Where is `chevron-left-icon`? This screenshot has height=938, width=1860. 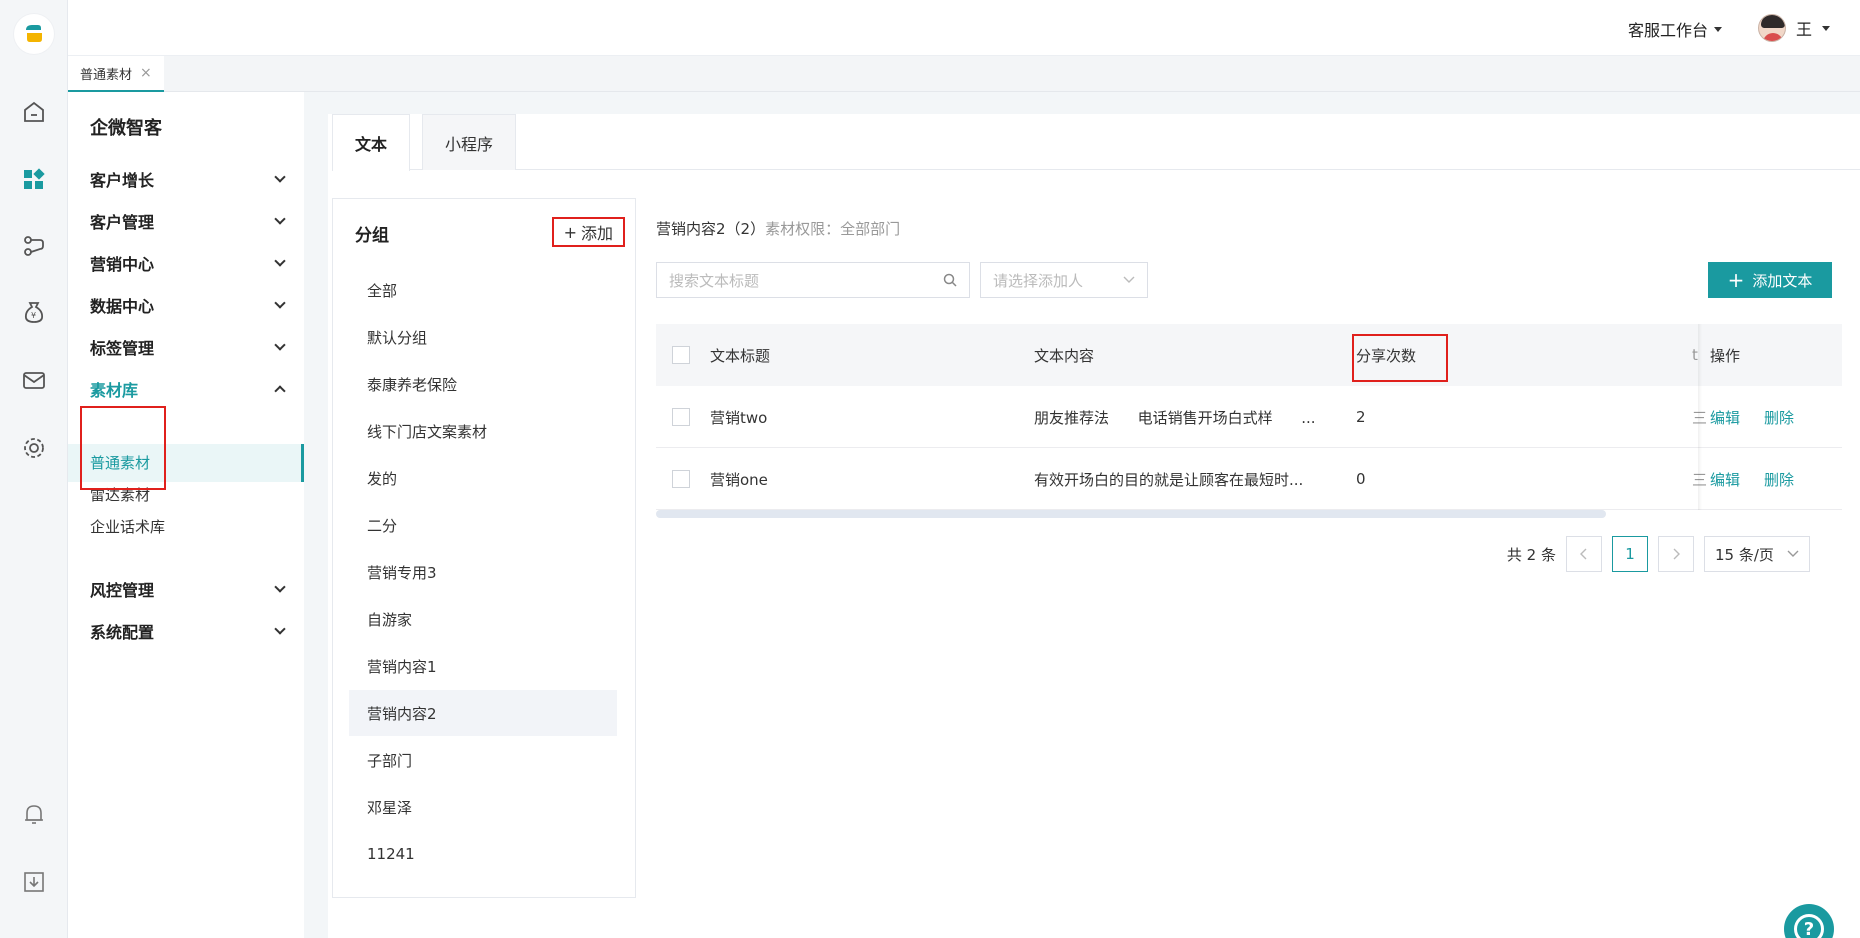
chevron-left-icon is located at coordinates (1583, 554).